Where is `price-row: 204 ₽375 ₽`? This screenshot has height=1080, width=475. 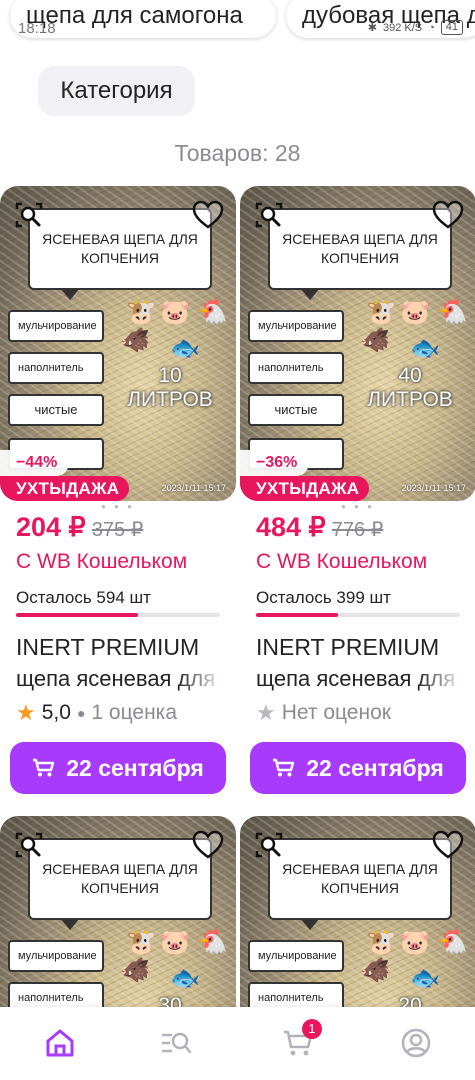 price-row: 204 ₽375 ₽ is located at coordinates (79, 527).